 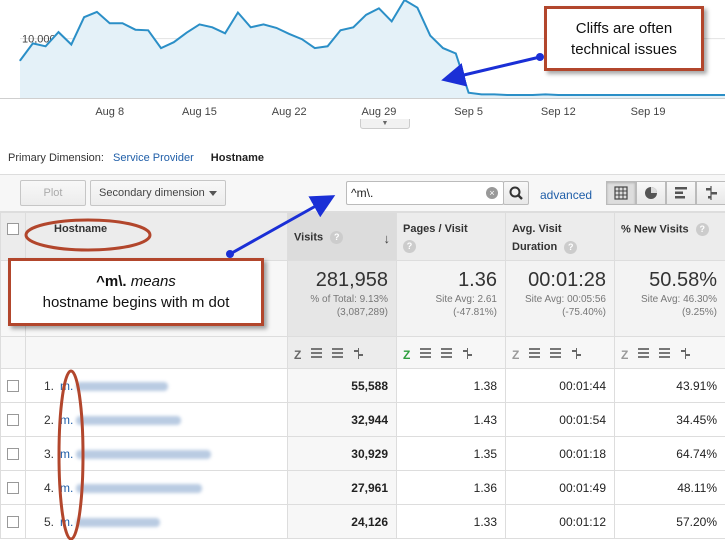 I want to click on regex-pattern-text: ^m\., so click(x=111, y=281).